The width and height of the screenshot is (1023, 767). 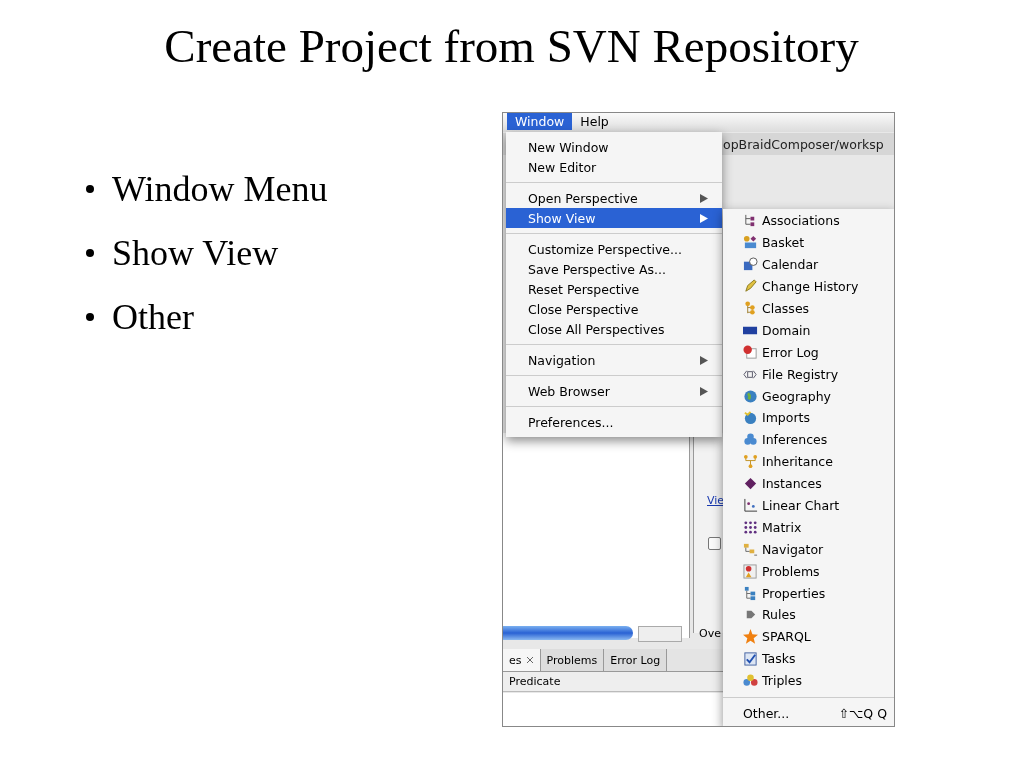 I want to click on menu-item: Matrix, so click(x=808, y=527).